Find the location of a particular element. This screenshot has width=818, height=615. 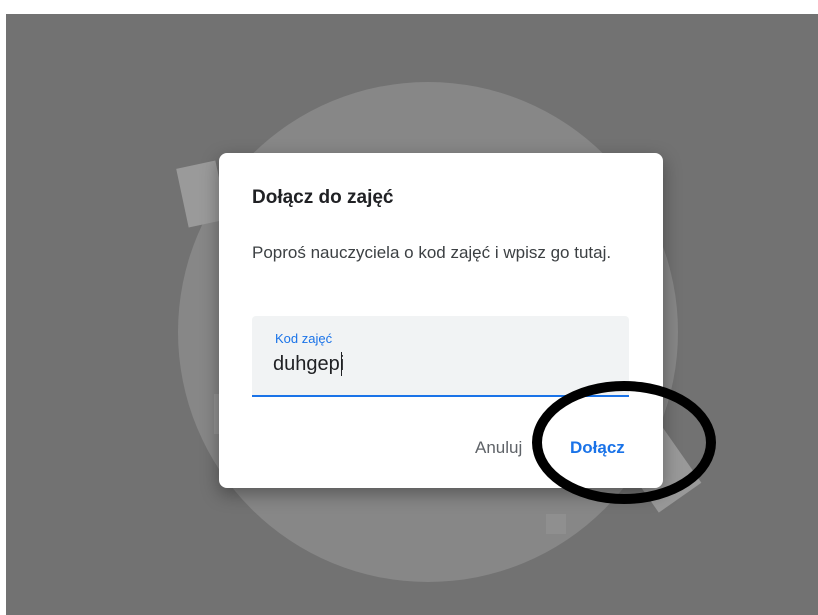

class-code-field: Kod zajęć is located at coordinates (440, 356).